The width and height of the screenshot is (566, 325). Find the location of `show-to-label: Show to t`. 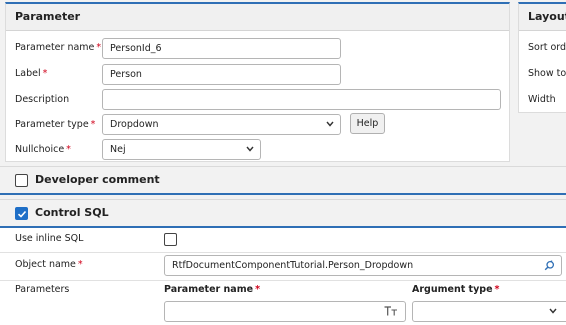

show-to-label: Show to t is located at coordinates (547, 73).